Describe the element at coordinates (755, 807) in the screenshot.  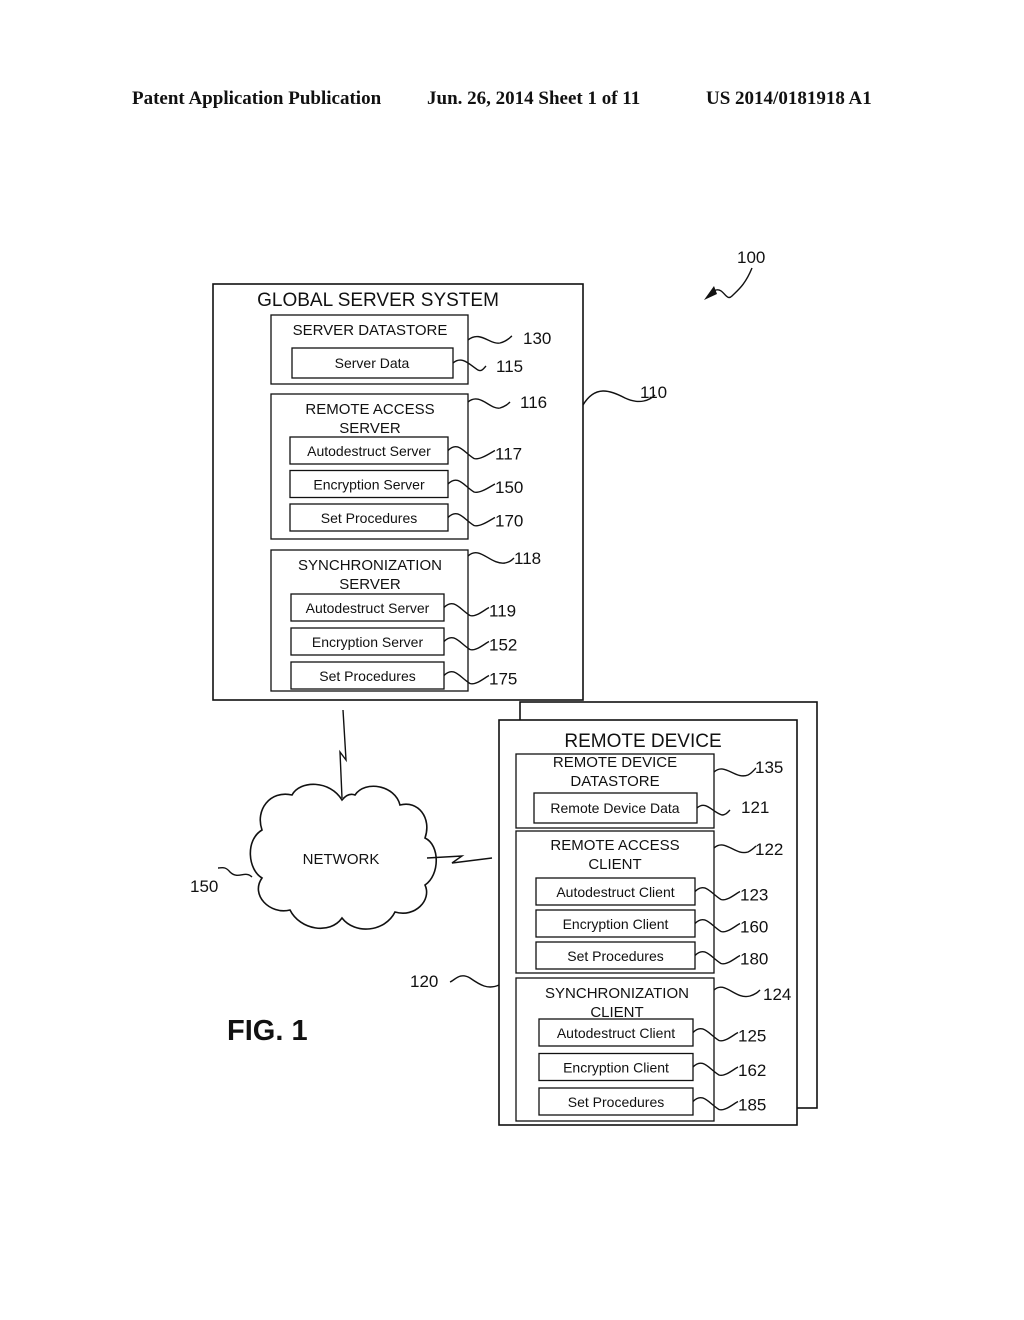
I see `ref-remote-device-data: 121` at that location.